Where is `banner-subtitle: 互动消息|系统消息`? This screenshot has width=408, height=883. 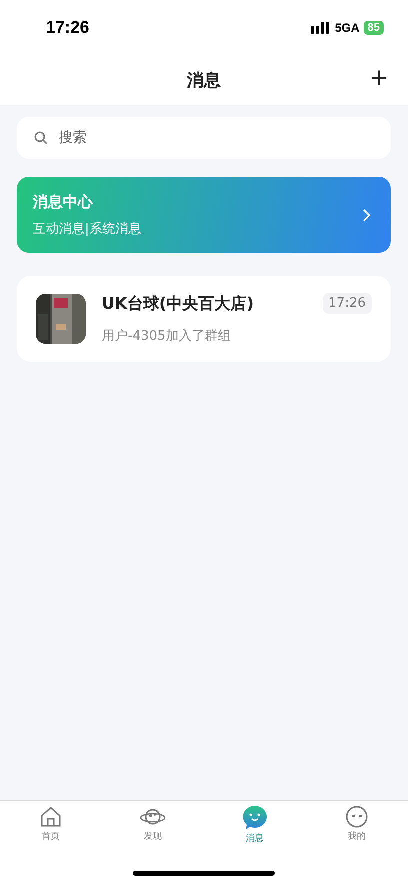 banner-subtitle: 互动消息|系统消息 is located at coordinates (87, 229).